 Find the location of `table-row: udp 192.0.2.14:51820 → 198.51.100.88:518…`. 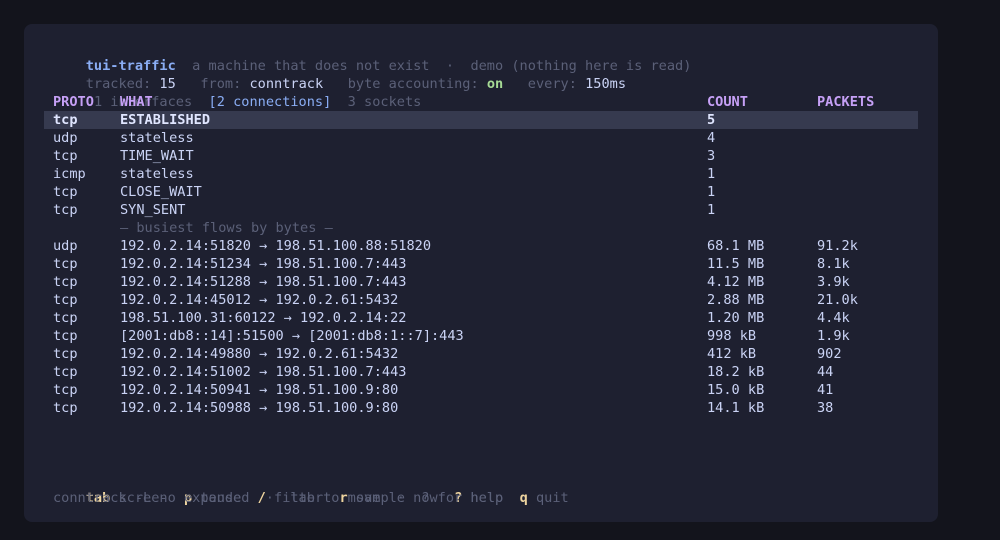

table-row: udp 192.0.2.14:51820 → 198.51.100.88:518… is located at coordinates (483, 246).